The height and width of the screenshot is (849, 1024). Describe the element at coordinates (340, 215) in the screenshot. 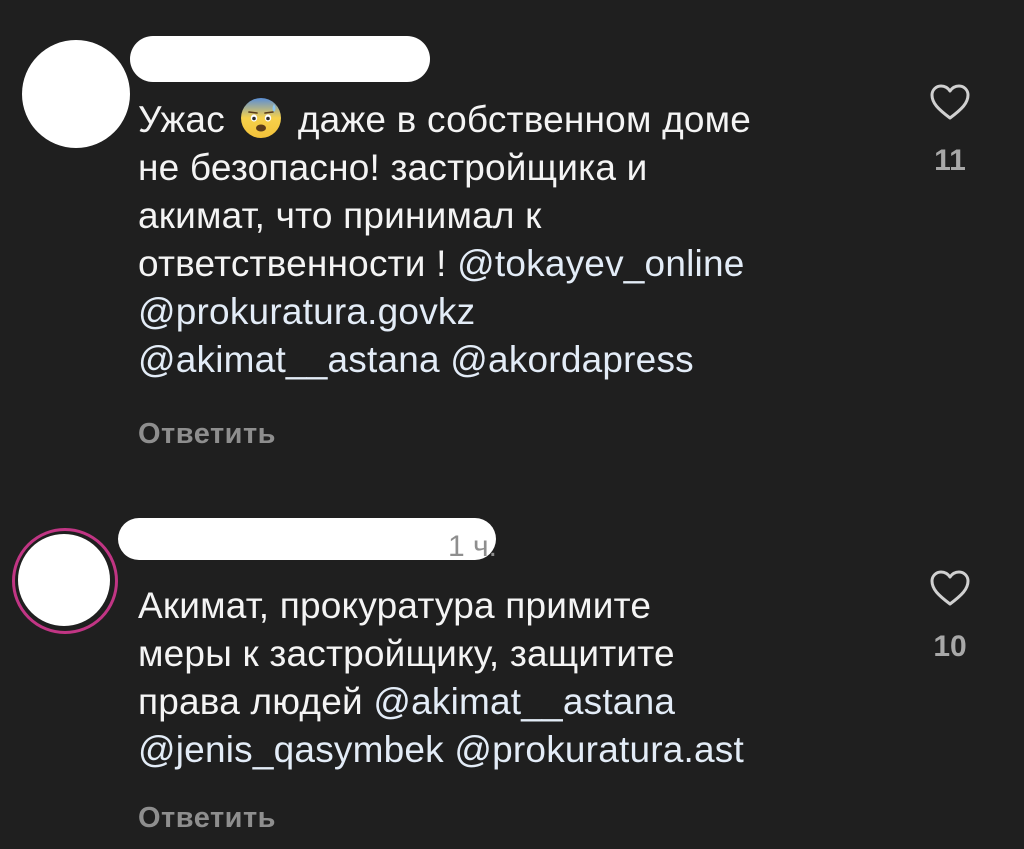

I see `comment-line: акимат, что принимал к` at that location.